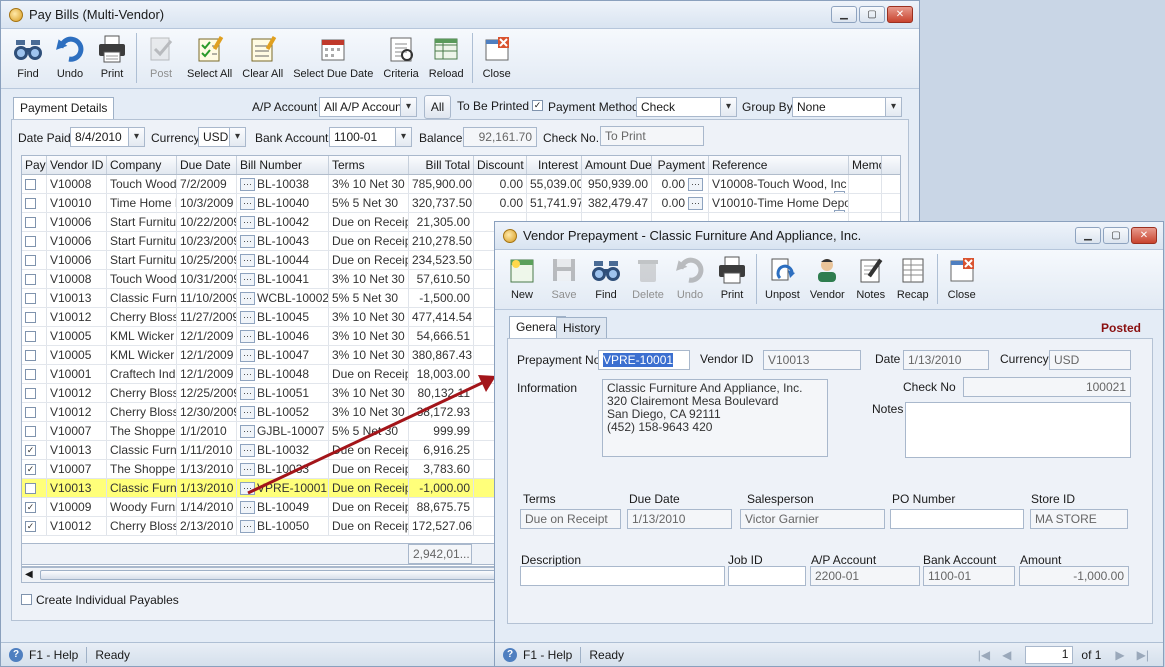  What do you see at coordinates (984, 655) in the screenshot?
I see `first-page-icon: |◀` at bounding box center [984, 655].